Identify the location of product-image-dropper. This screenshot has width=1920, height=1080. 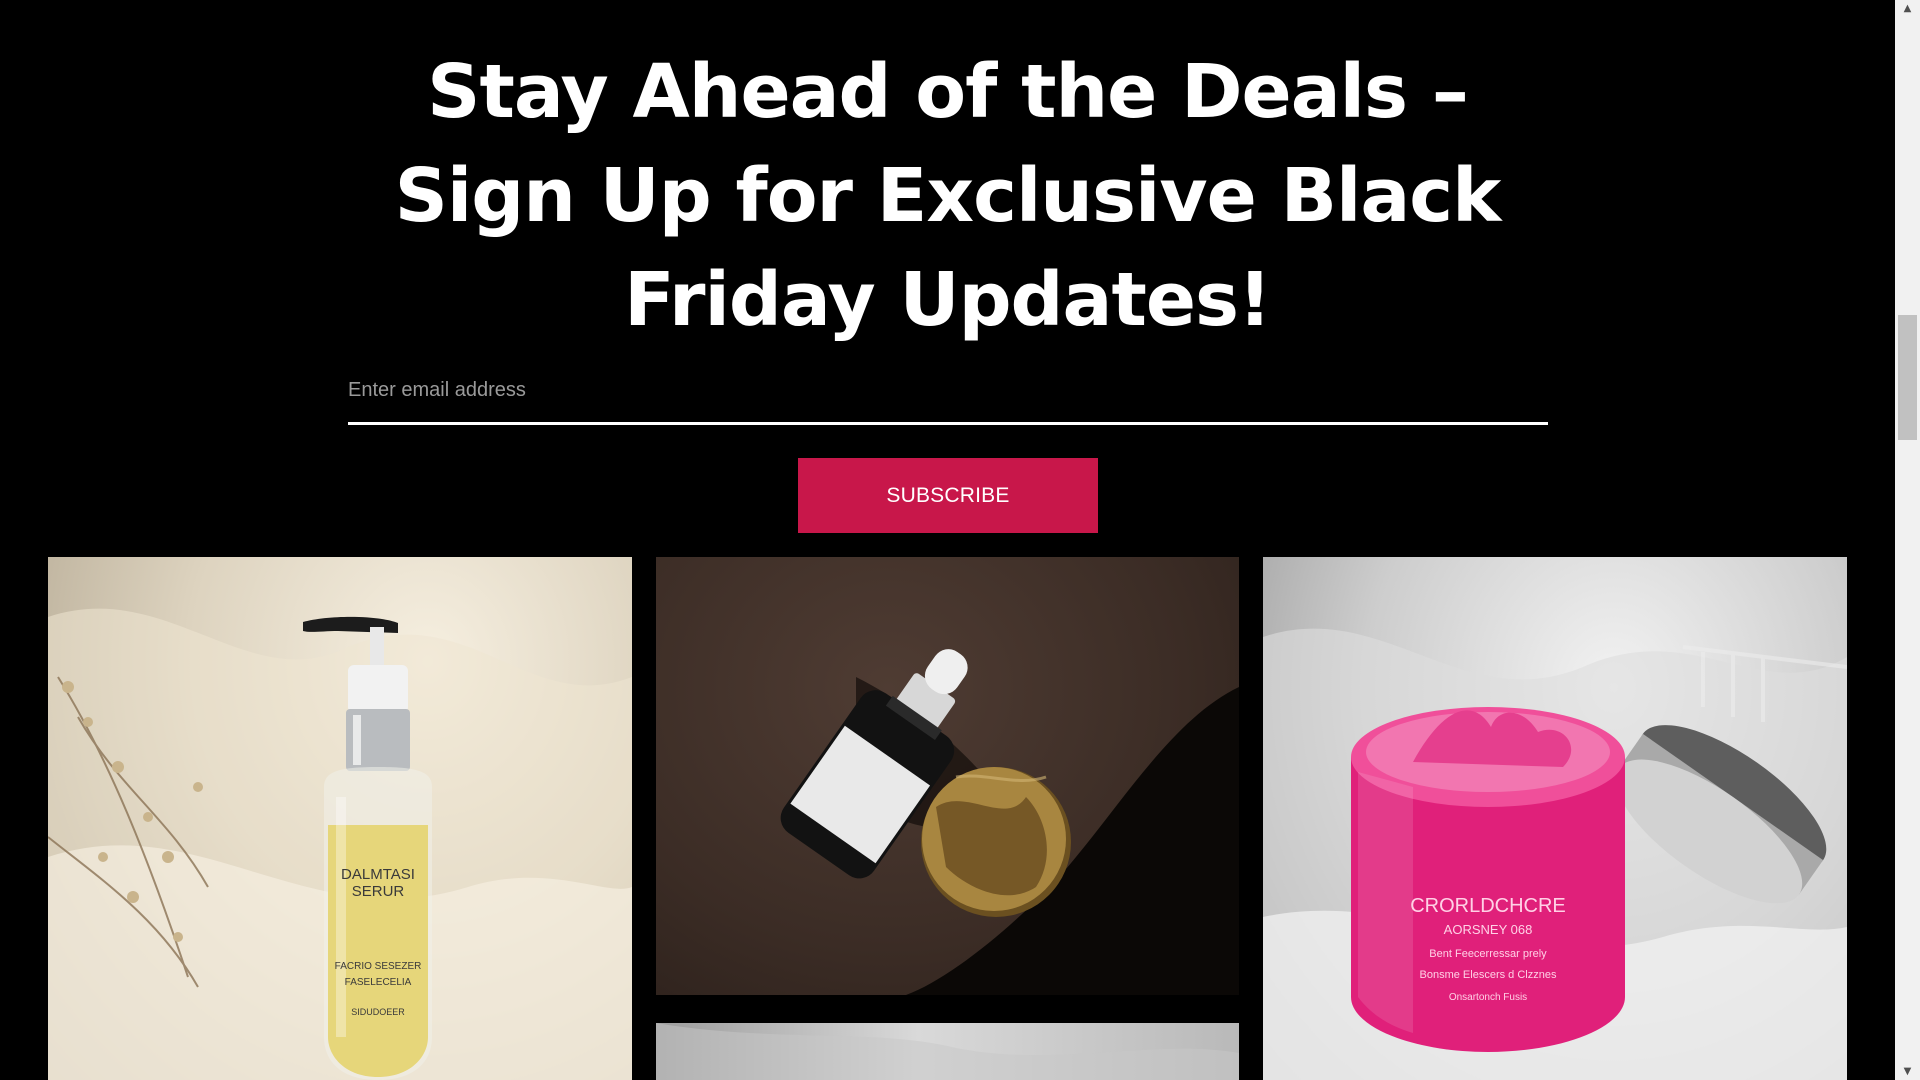
(947, 776).